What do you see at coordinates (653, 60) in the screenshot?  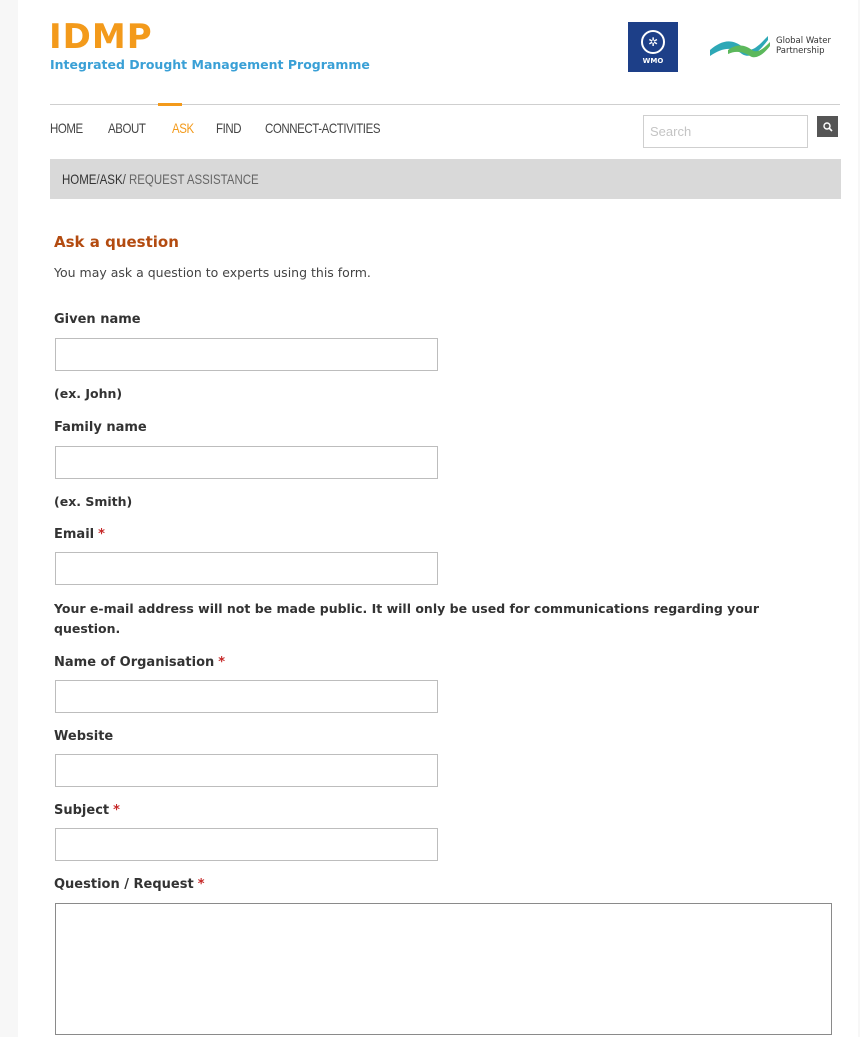 I see `wmo-logo-text: WMO` at bounding box center [653, 60].